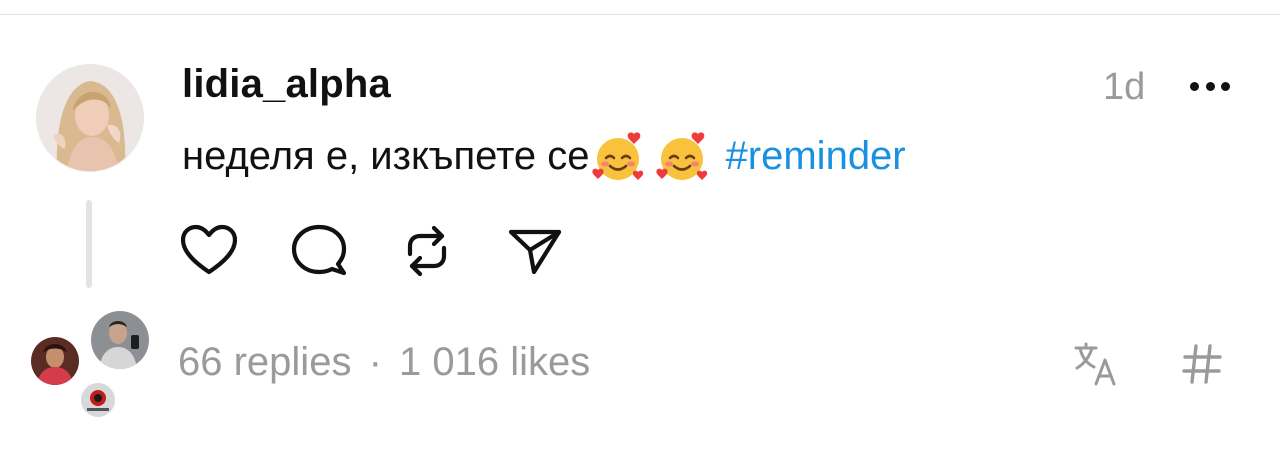 Image resolution: width=1280 pixels, height=464 pixels. I want to click on comment-icon, so click(319, 251).